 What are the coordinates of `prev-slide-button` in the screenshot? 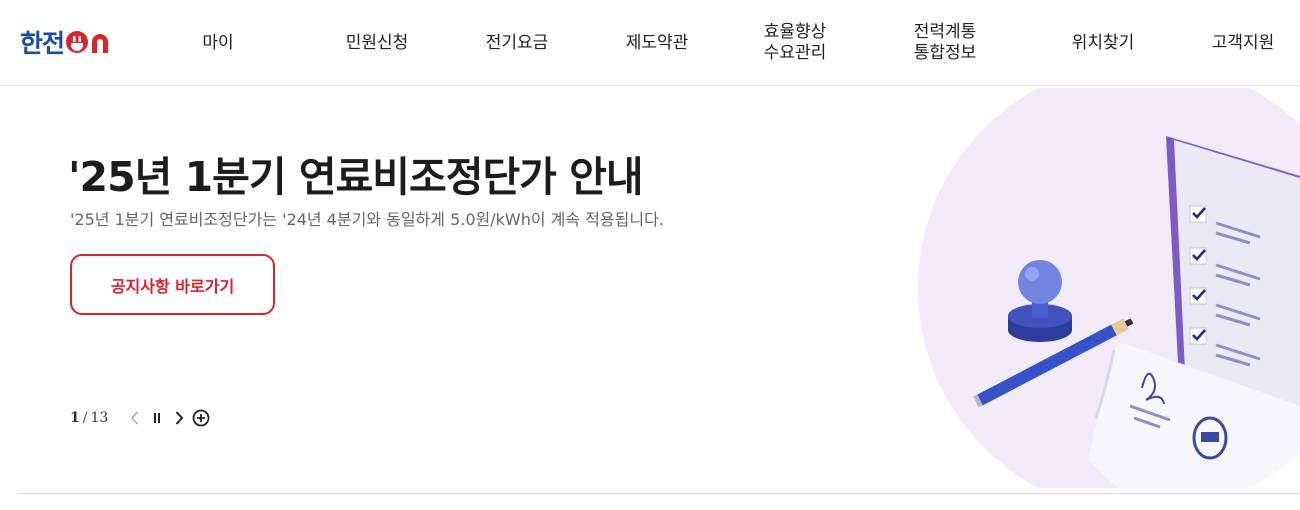 It's located at (135, 418).